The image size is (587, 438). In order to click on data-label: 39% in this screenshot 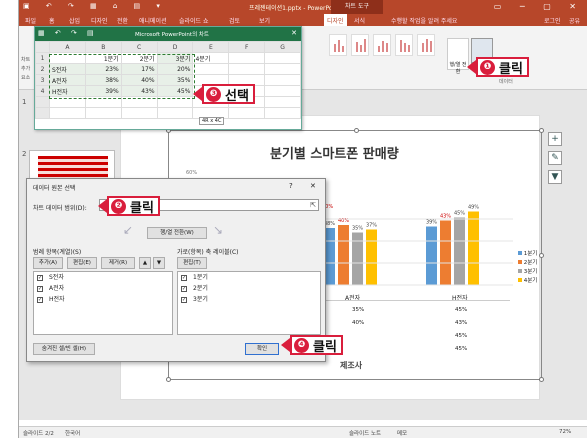, I will do `click(431, 223)`.